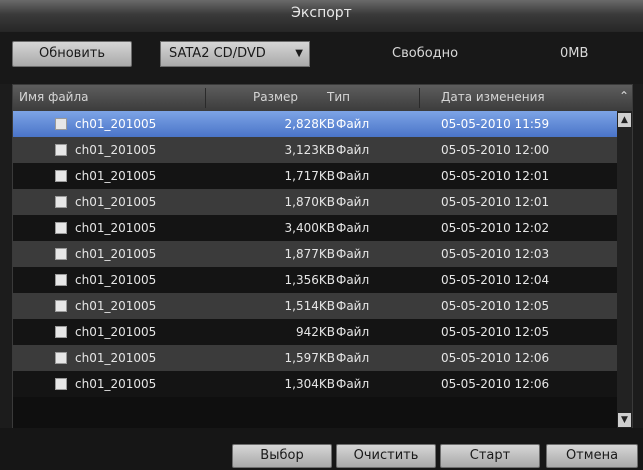 Image resolution: width=643 pixels, height=470 pixels. What do you see at coordinates (624, 120) in the screenshot?
I see `chevron-up-icon: ▲` at bounding box center [624, 120].